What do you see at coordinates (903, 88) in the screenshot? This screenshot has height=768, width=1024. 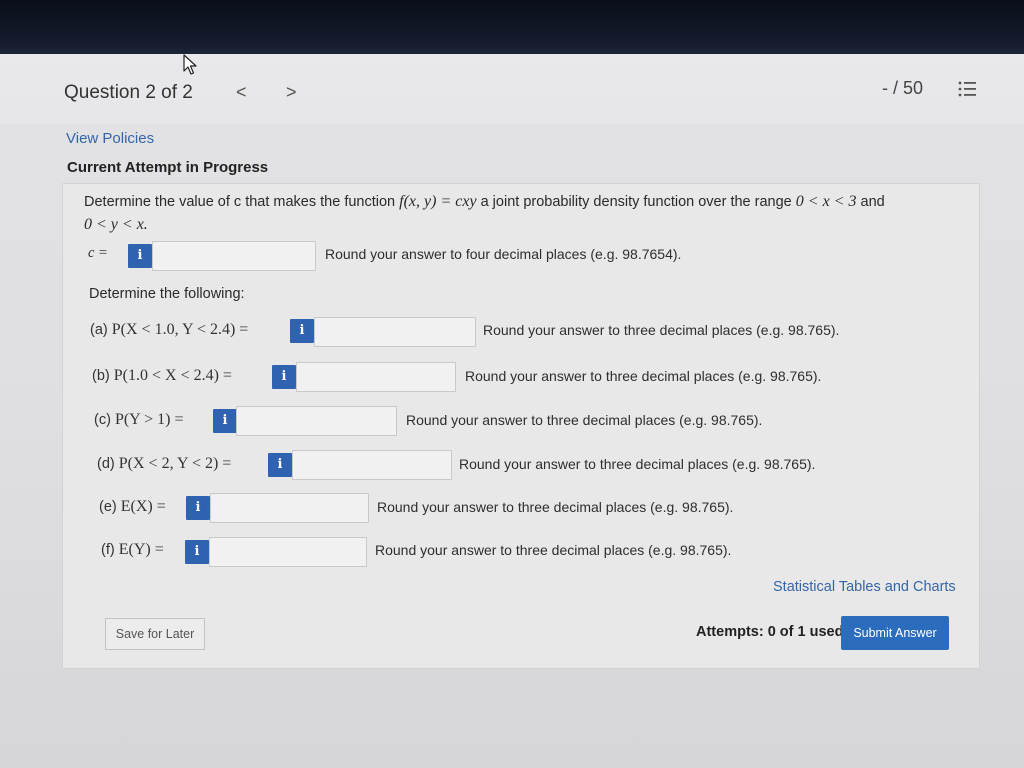 I see `score-display: - / 50` at bounding box center [903, 88].